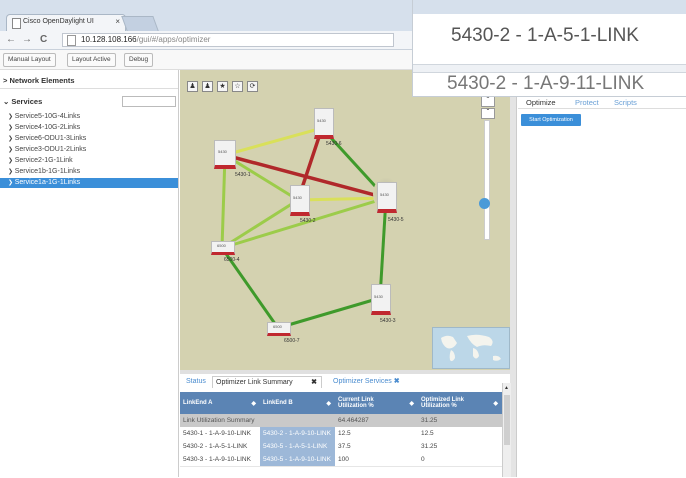  Describe the element at coordinates (139, 60) in the screenshot. I see `debug-button: Debug` at that location.